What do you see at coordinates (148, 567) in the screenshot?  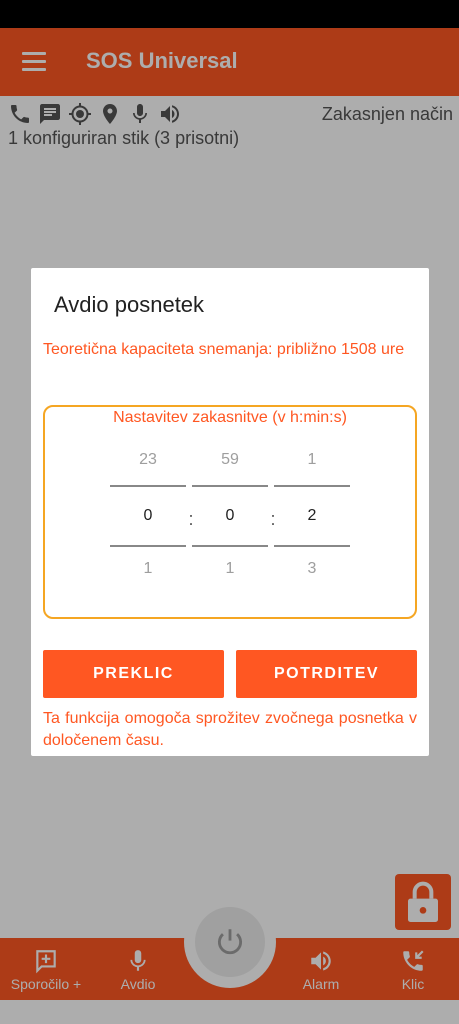 I see `hours-next: 1` at bounding box center [148, 567].